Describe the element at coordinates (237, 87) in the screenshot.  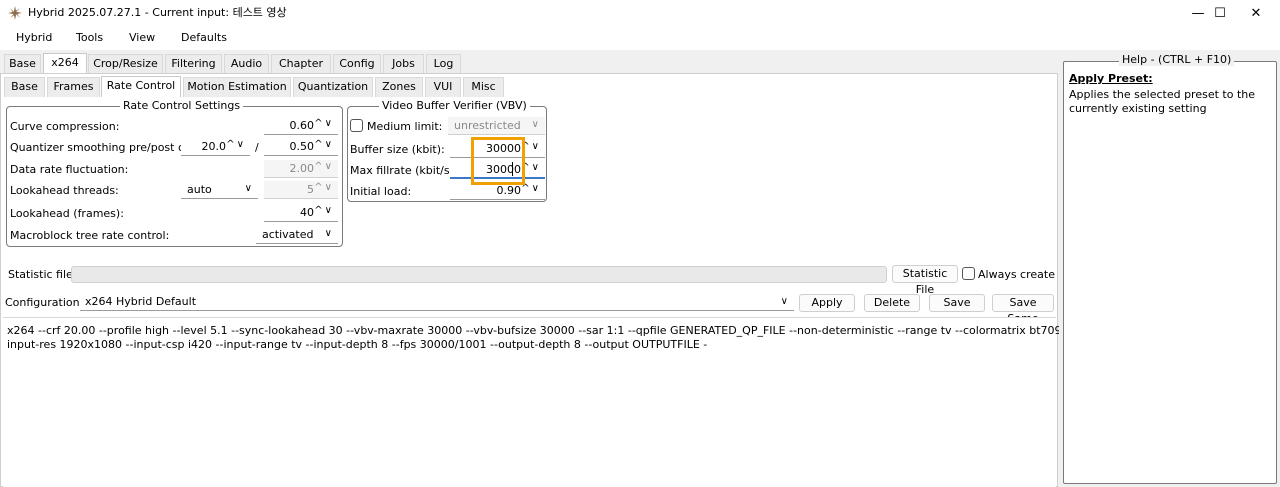
I see `subtab-motion-estimation: Motion Estimation` at that location.